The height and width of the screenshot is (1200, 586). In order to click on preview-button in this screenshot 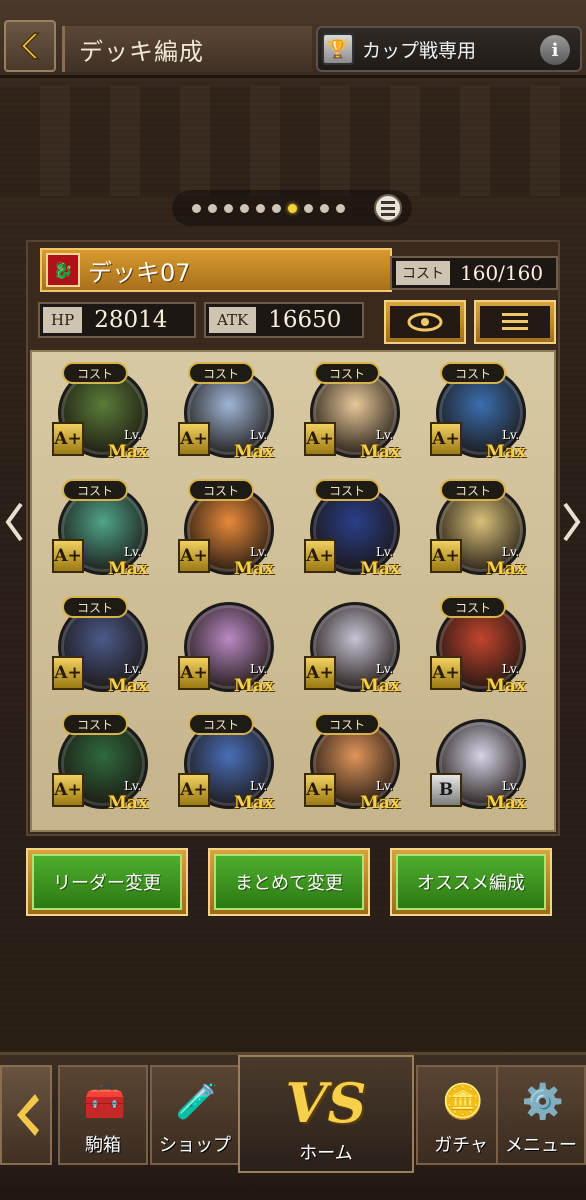, I will do `click(425, 322)`.